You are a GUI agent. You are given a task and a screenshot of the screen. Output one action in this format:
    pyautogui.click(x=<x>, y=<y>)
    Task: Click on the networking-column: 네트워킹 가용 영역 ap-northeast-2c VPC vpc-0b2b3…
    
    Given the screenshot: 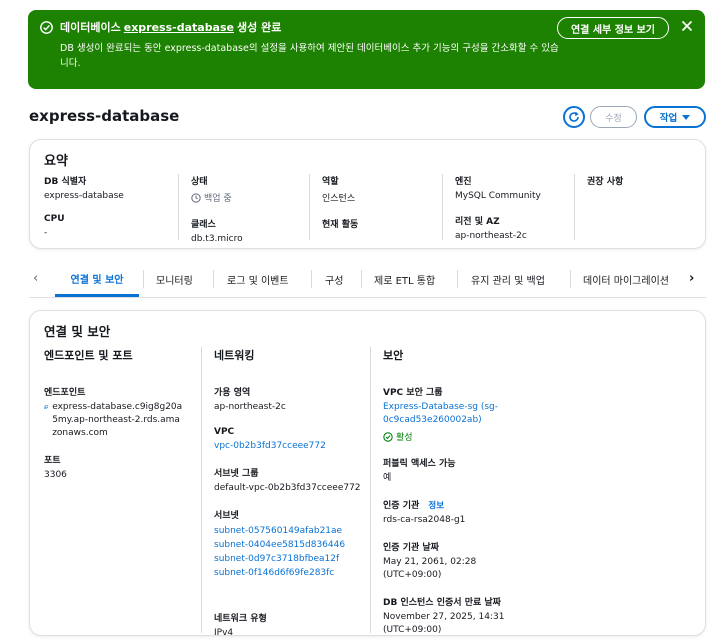 What is the action you would take?
    pyautogui.click(x=281, y=492)
    